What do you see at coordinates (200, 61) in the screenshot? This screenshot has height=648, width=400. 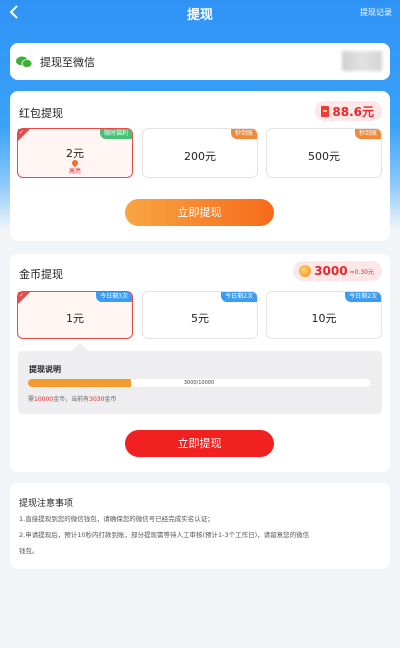 I see `wechat-target-card: 提现至微信` at bounding box center [200, 61].